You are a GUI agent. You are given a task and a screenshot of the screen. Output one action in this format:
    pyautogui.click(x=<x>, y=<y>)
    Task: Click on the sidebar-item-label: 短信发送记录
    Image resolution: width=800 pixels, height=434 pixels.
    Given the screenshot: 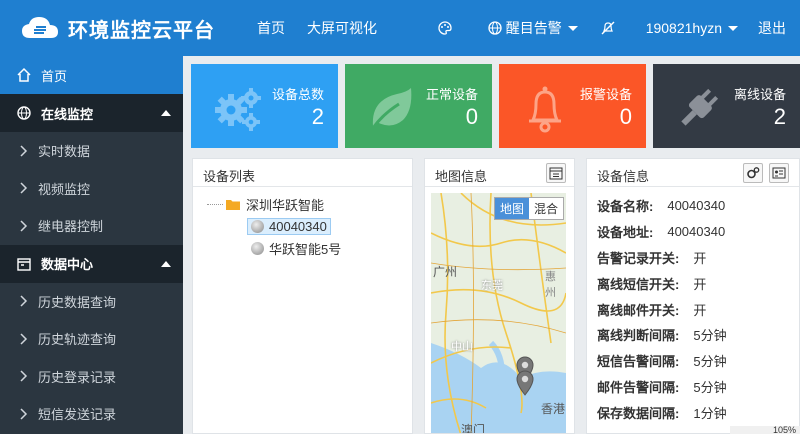 What is the action you would take?
    pyautogui.click(x=77, y=415)
    